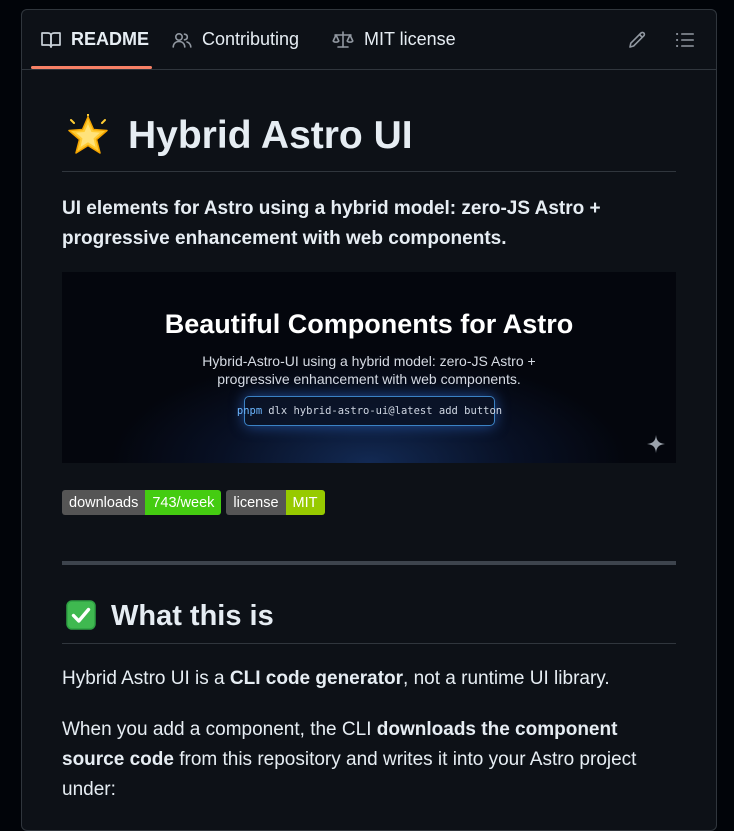  I want to click on what-this-is-heading: What this is, so click(369, 616).